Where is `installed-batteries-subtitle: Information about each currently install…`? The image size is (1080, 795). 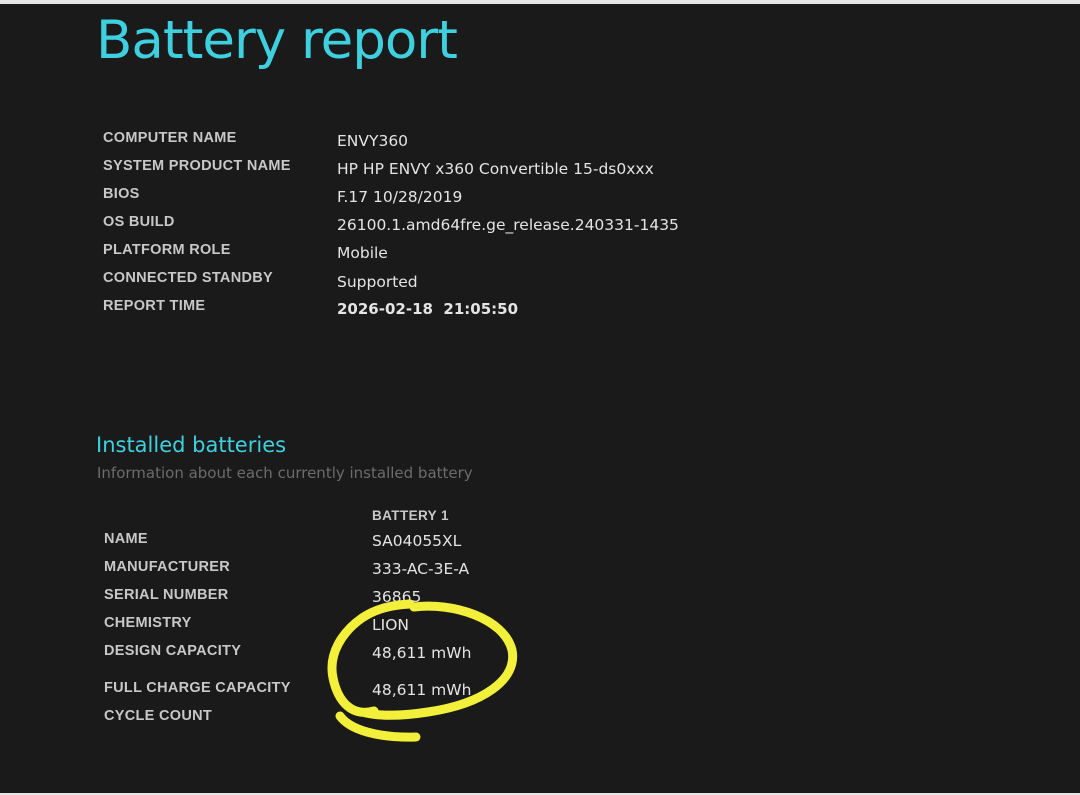
installed-batteries-subtitle: Information about each currently install… is located at coordinates (285, 473).